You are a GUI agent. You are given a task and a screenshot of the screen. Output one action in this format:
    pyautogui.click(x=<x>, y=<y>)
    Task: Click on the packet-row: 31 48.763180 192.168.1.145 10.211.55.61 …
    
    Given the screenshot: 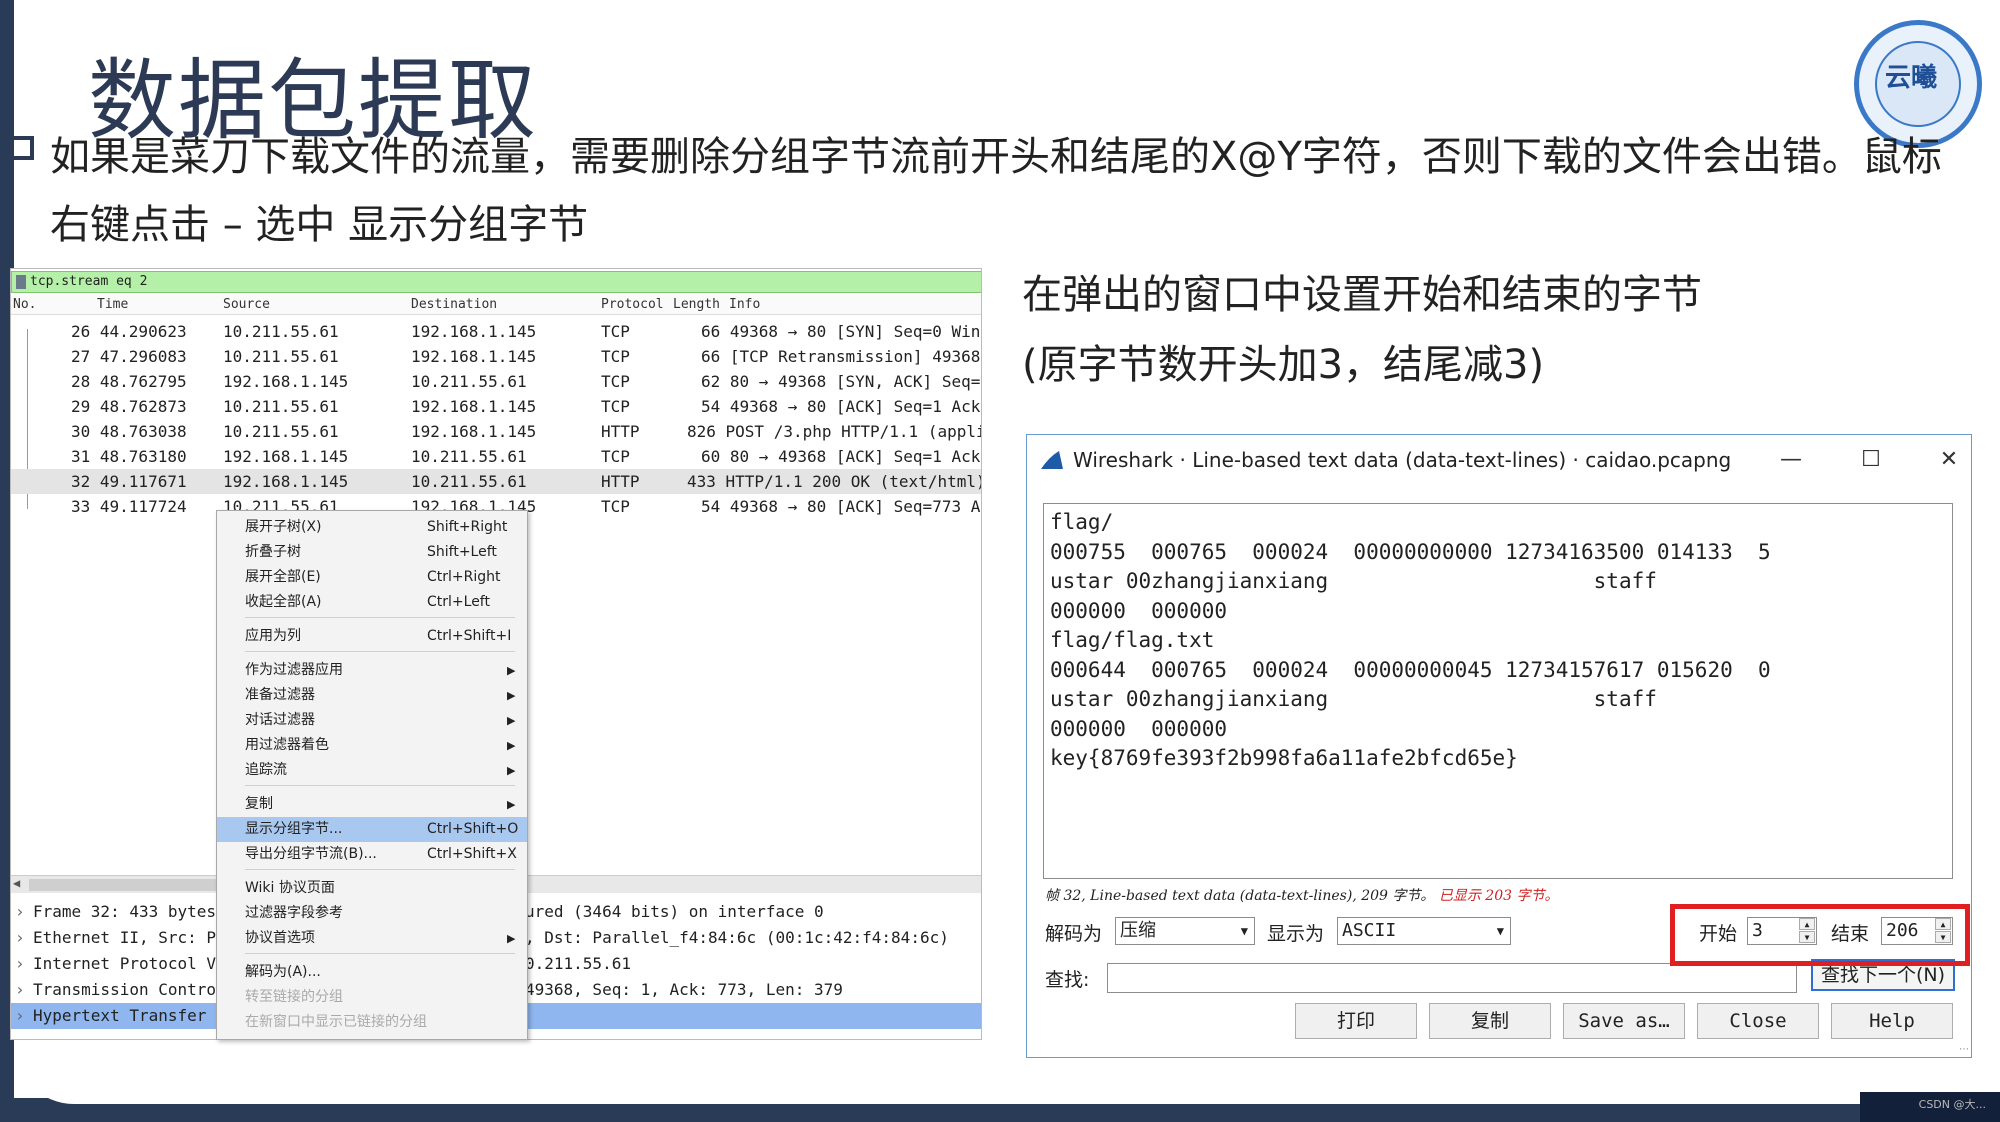 What is the action you would take?
    pyautogui.click(x=496, y=456)
    